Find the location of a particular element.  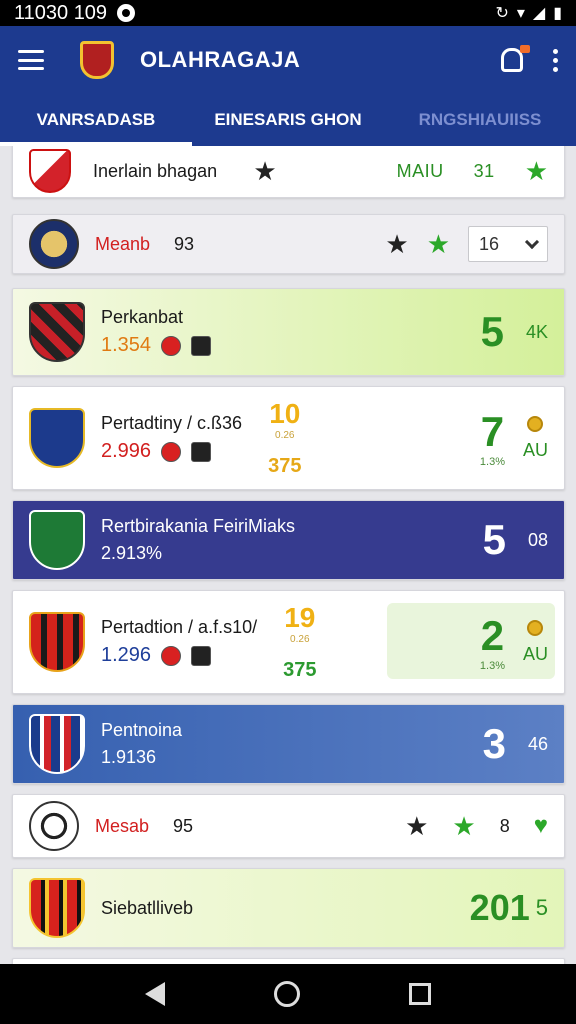

team-name: Meanb is located at coordinates (123, 243).